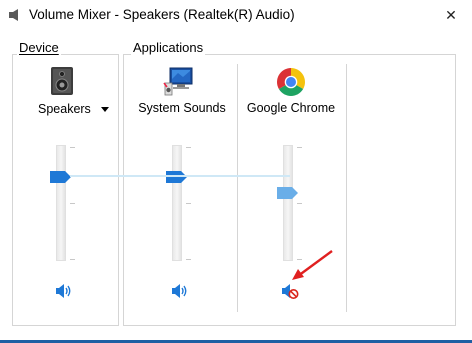  I want to click on app-name-system-sounds: System Sounds, so click(182, 108).